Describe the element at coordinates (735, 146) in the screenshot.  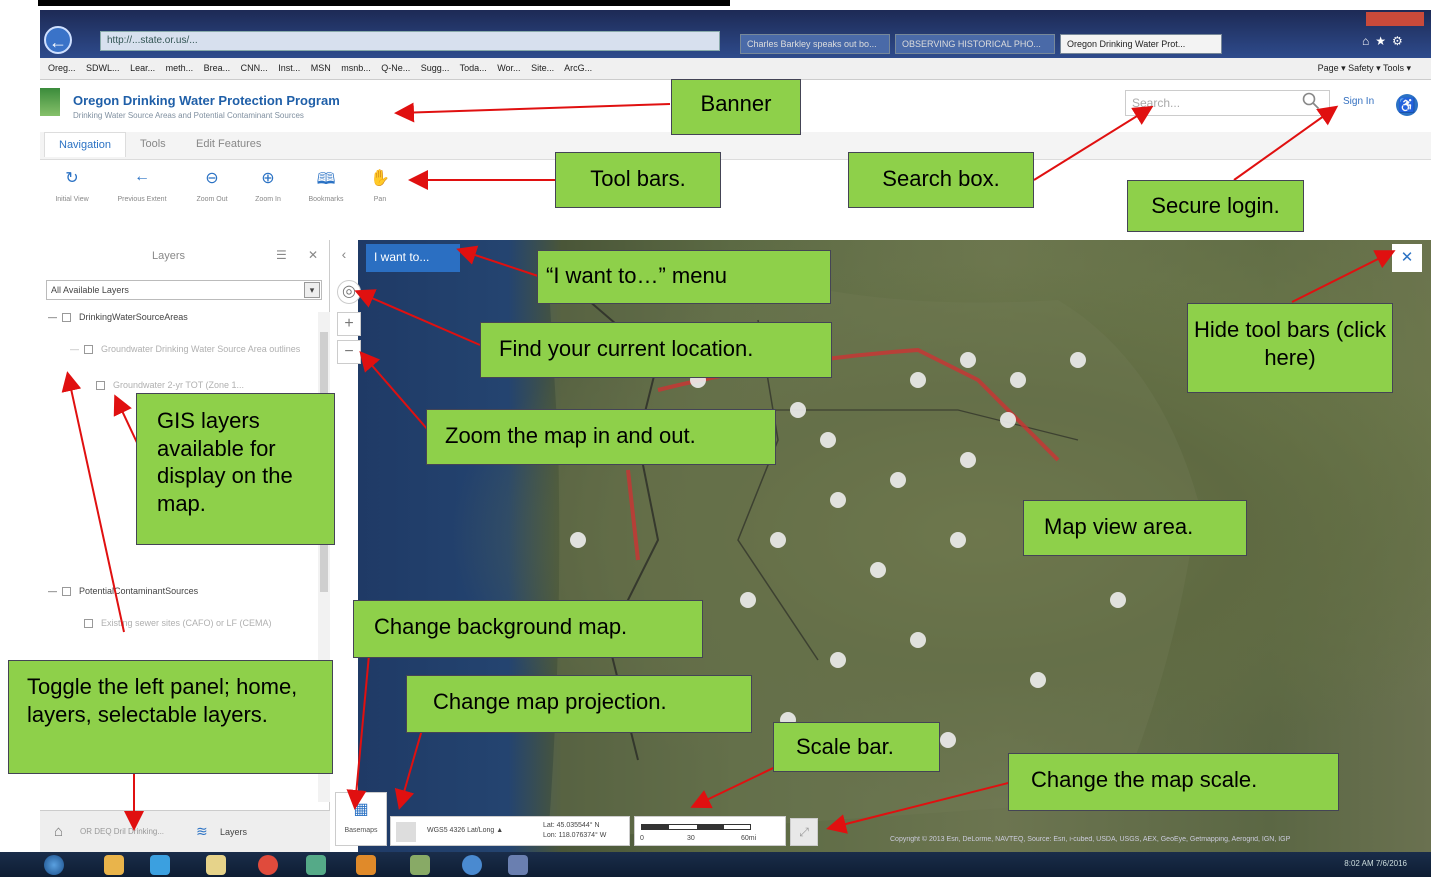
I see `toolbar-tabs: Navigation Tools Edit Features` at that location.